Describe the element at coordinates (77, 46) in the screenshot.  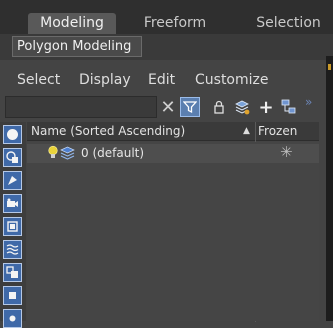
I see `ribbon-panel-label-polygon-modeling: Polygon Modeling` at that location.